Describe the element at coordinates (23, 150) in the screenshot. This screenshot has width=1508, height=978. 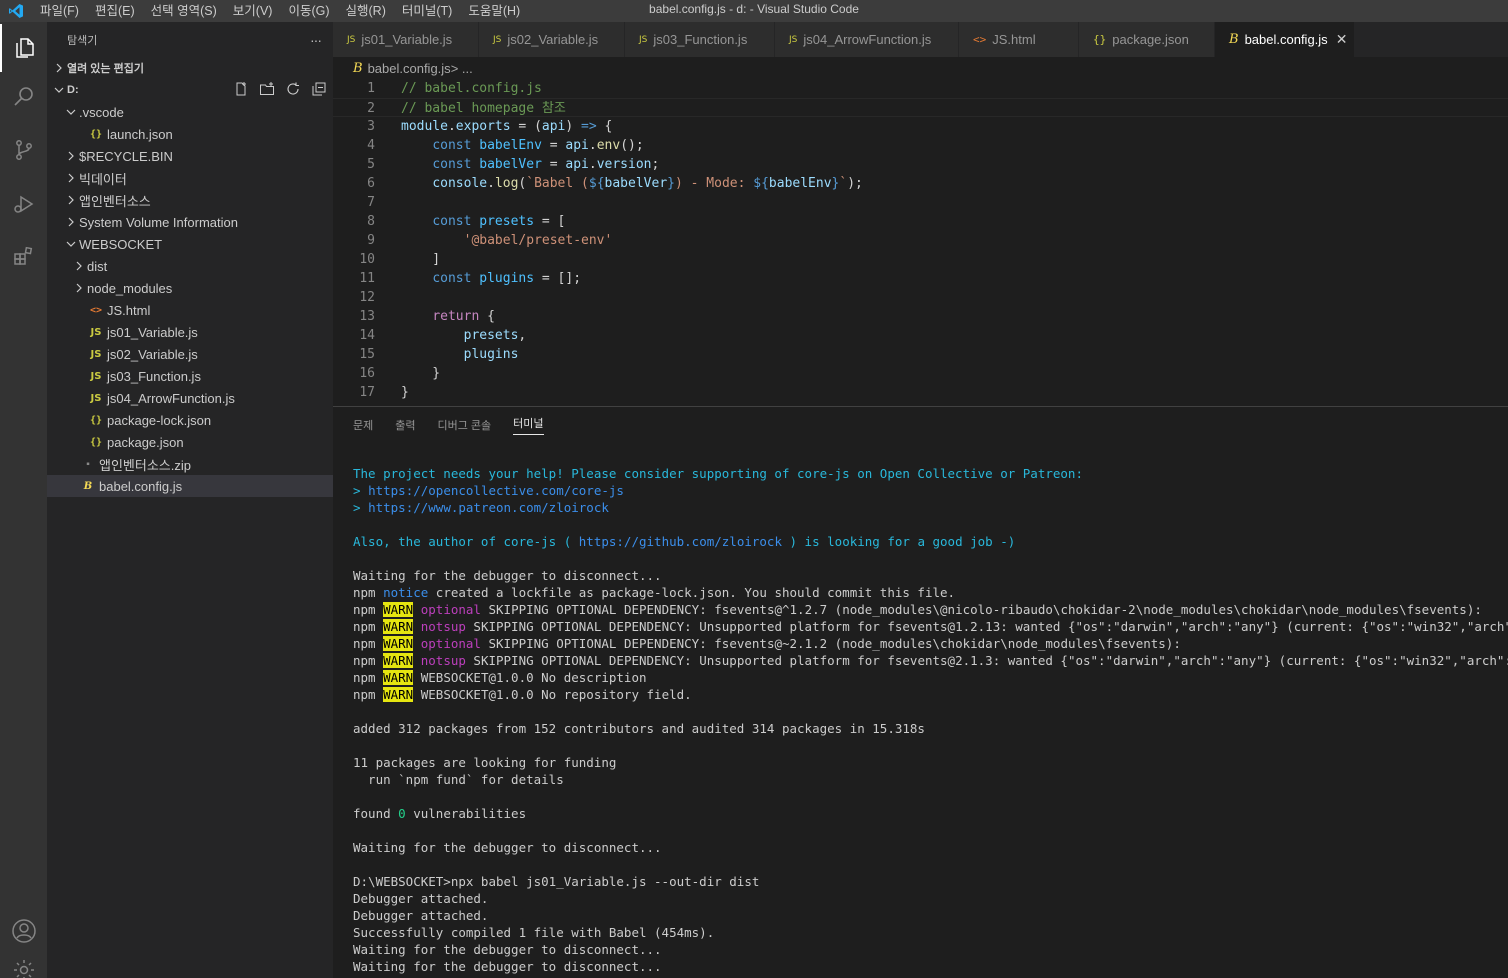
I see `source-control-icon` at that location.